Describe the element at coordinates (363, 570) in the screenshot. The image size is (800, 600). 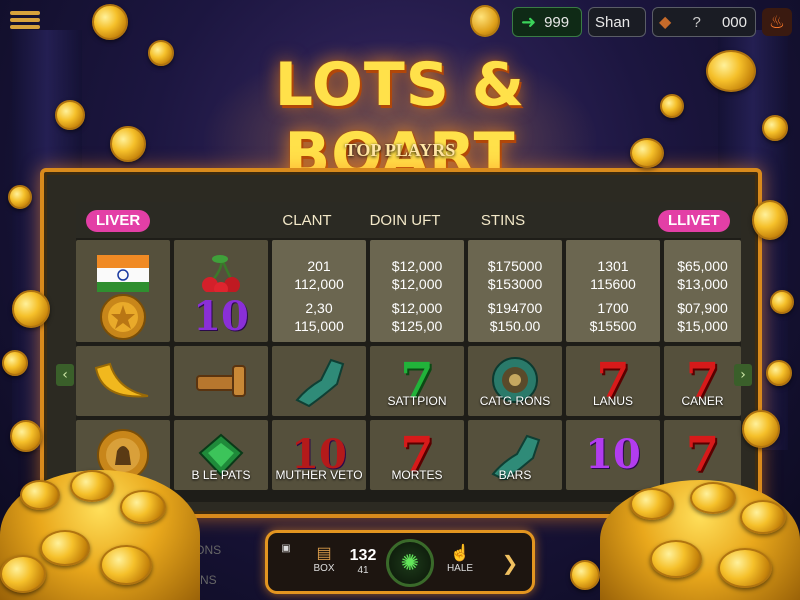
I see `count-sub: 41` at that location.